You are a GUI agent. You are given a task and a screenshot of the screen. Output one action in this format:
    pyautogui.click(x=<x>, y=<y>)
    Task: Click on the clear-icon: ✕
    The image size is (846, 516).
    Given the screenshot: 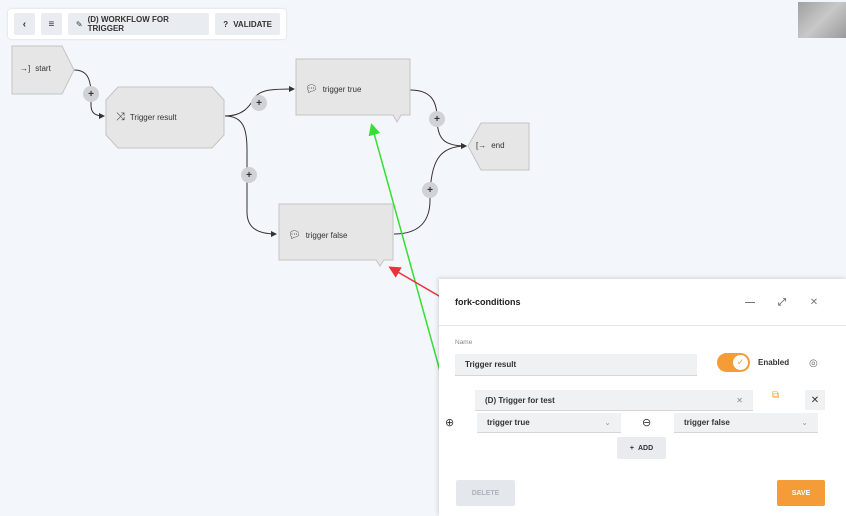 What is the action you would take?
    pyautogui.click(x=739, y=400)
    